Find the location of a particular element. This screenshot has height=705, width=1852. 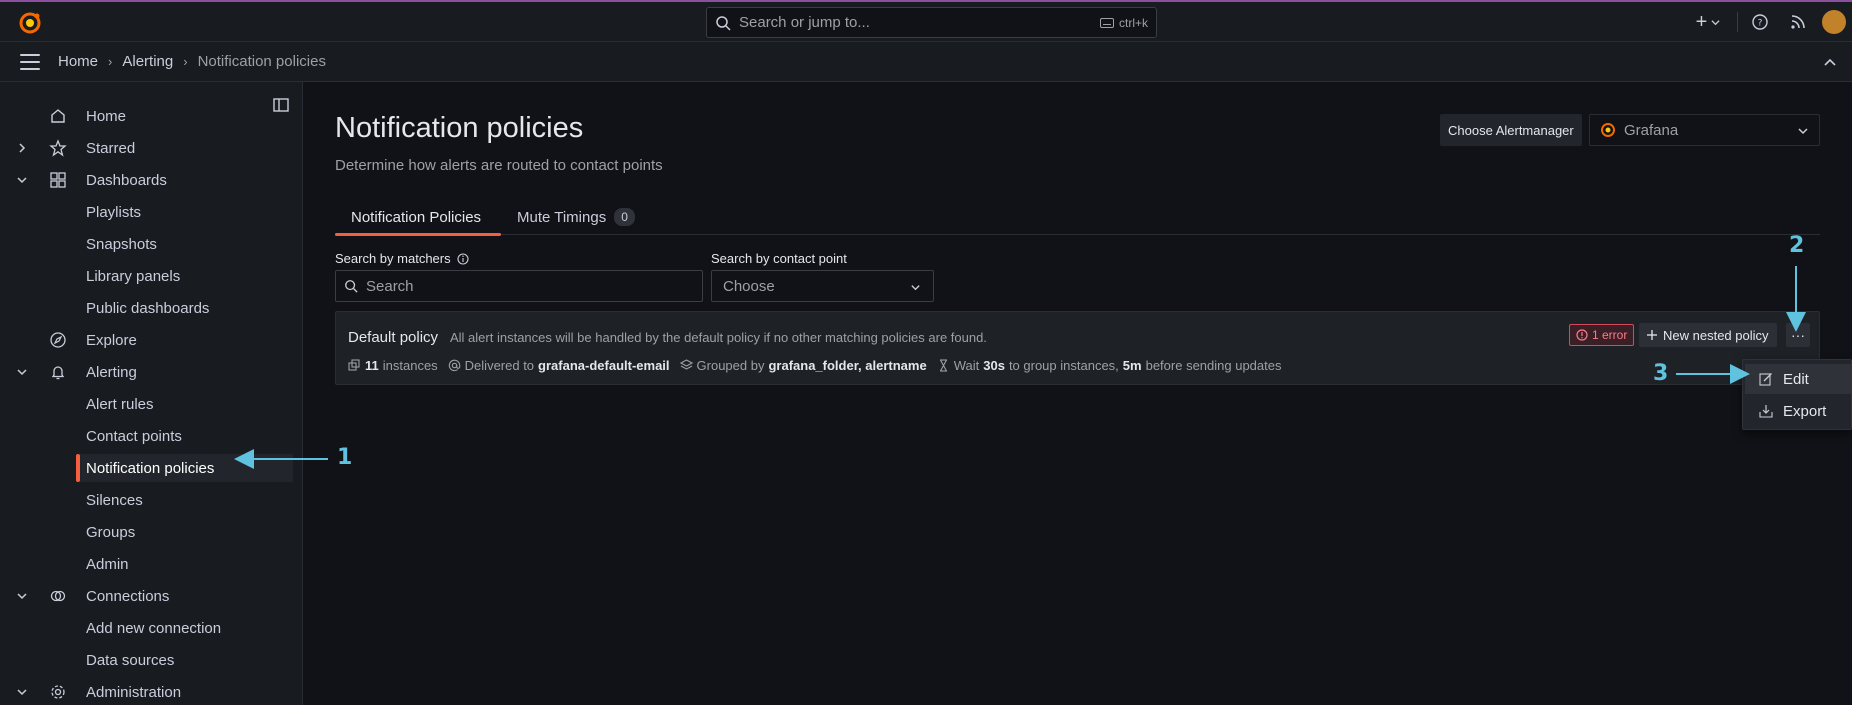

annotation-number-2: 2 is located at coordinates (1797, 245).